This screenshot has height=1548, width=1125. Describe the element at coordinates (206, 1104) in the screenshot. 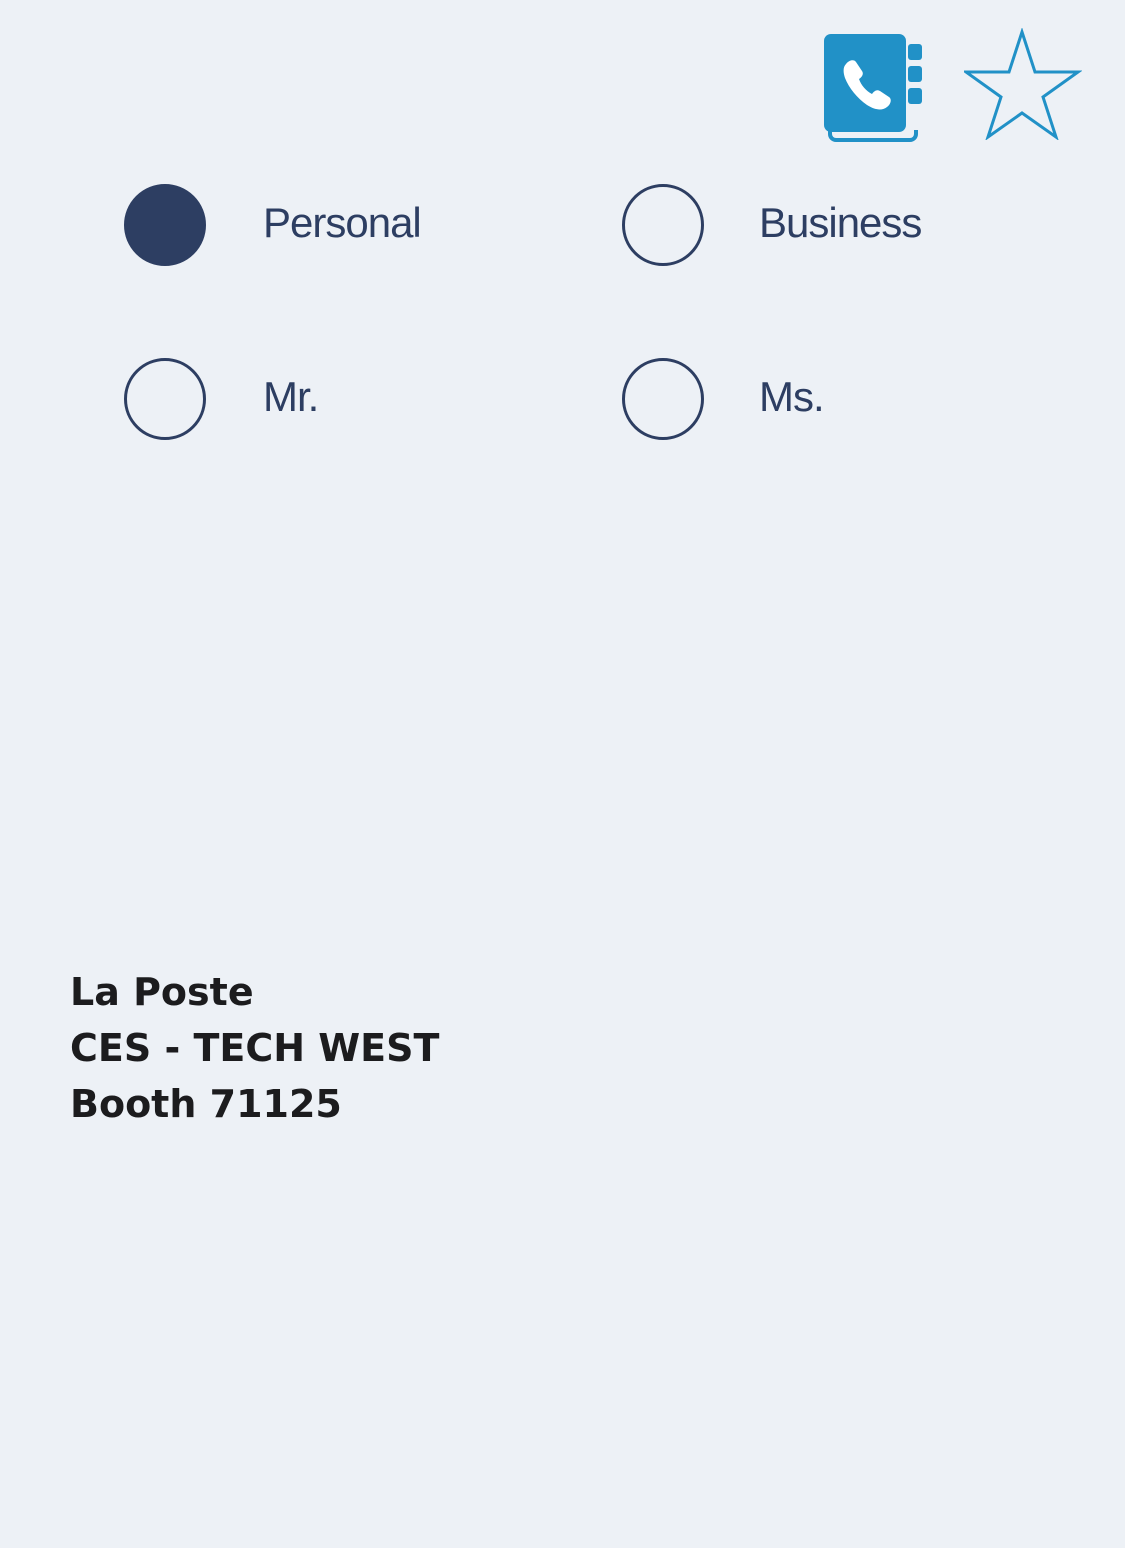

I see `address-line-booth: Booth 71125` at that location.